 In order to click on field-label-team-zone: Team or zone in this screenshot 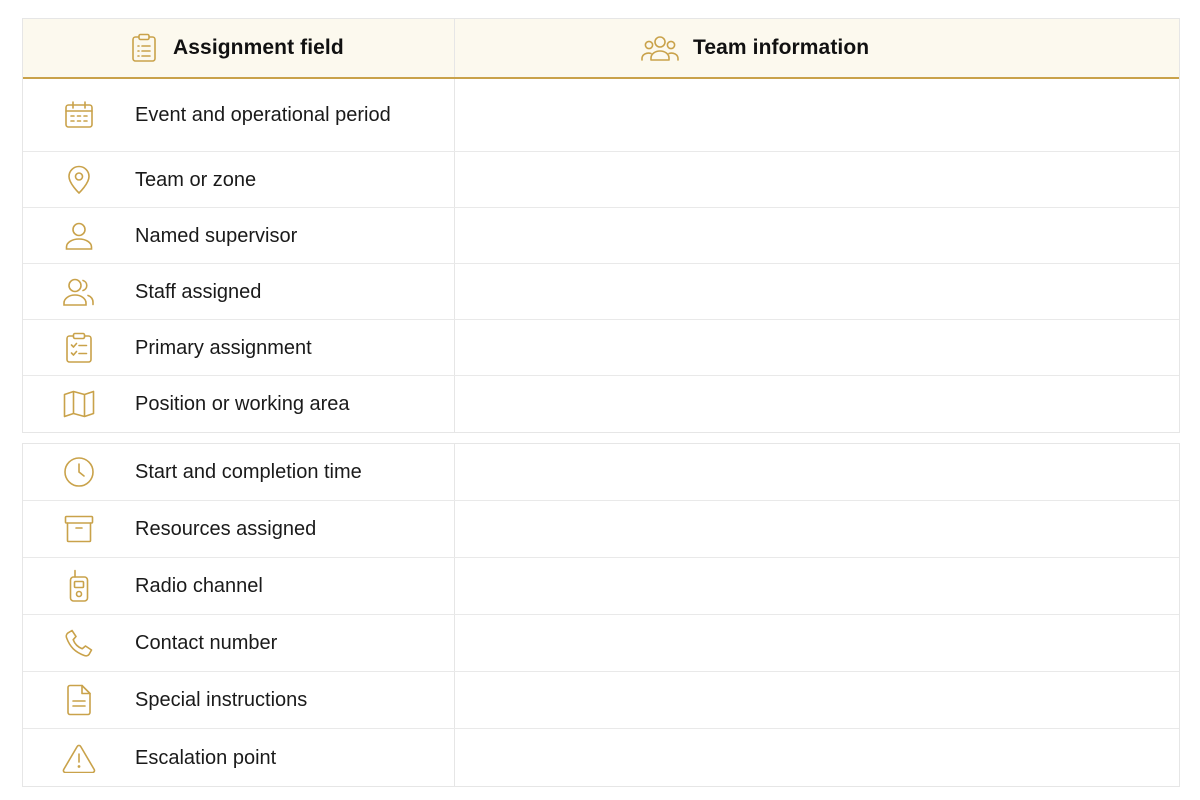, I will do `click(196, 179)`.